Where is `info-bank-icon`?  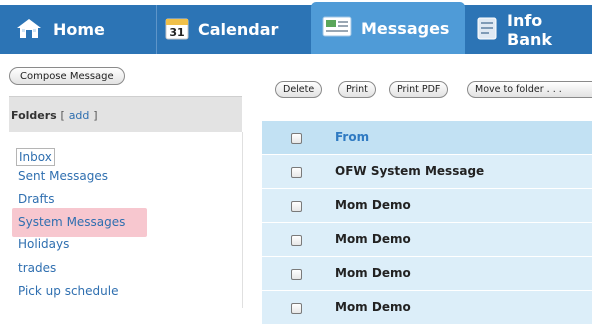
info-bank-icon is located at coordinates (487, 30).